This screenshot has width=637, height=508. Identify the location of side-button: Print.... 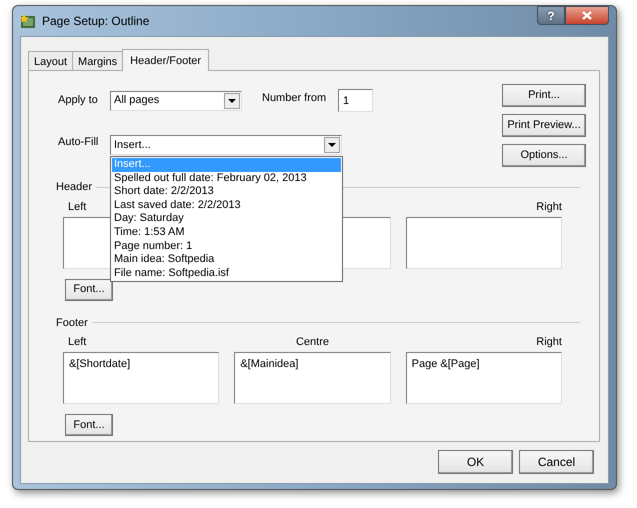
(544, 95).